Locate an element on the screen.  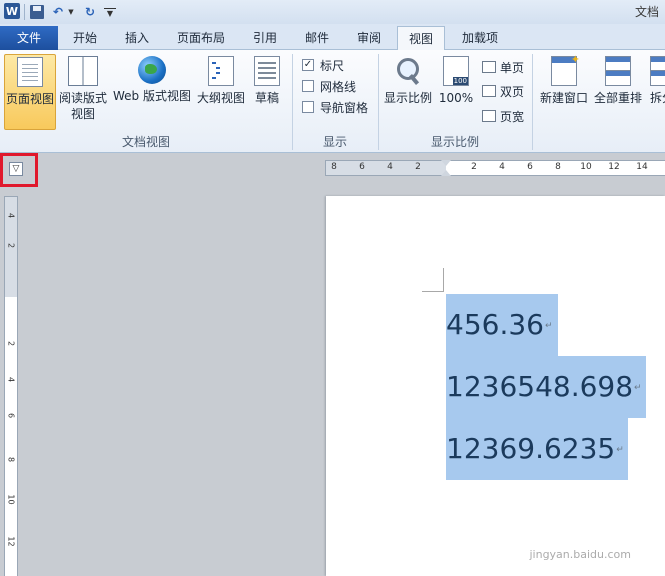
two-pages-button: 双页 is located at coordinates (503, 91).